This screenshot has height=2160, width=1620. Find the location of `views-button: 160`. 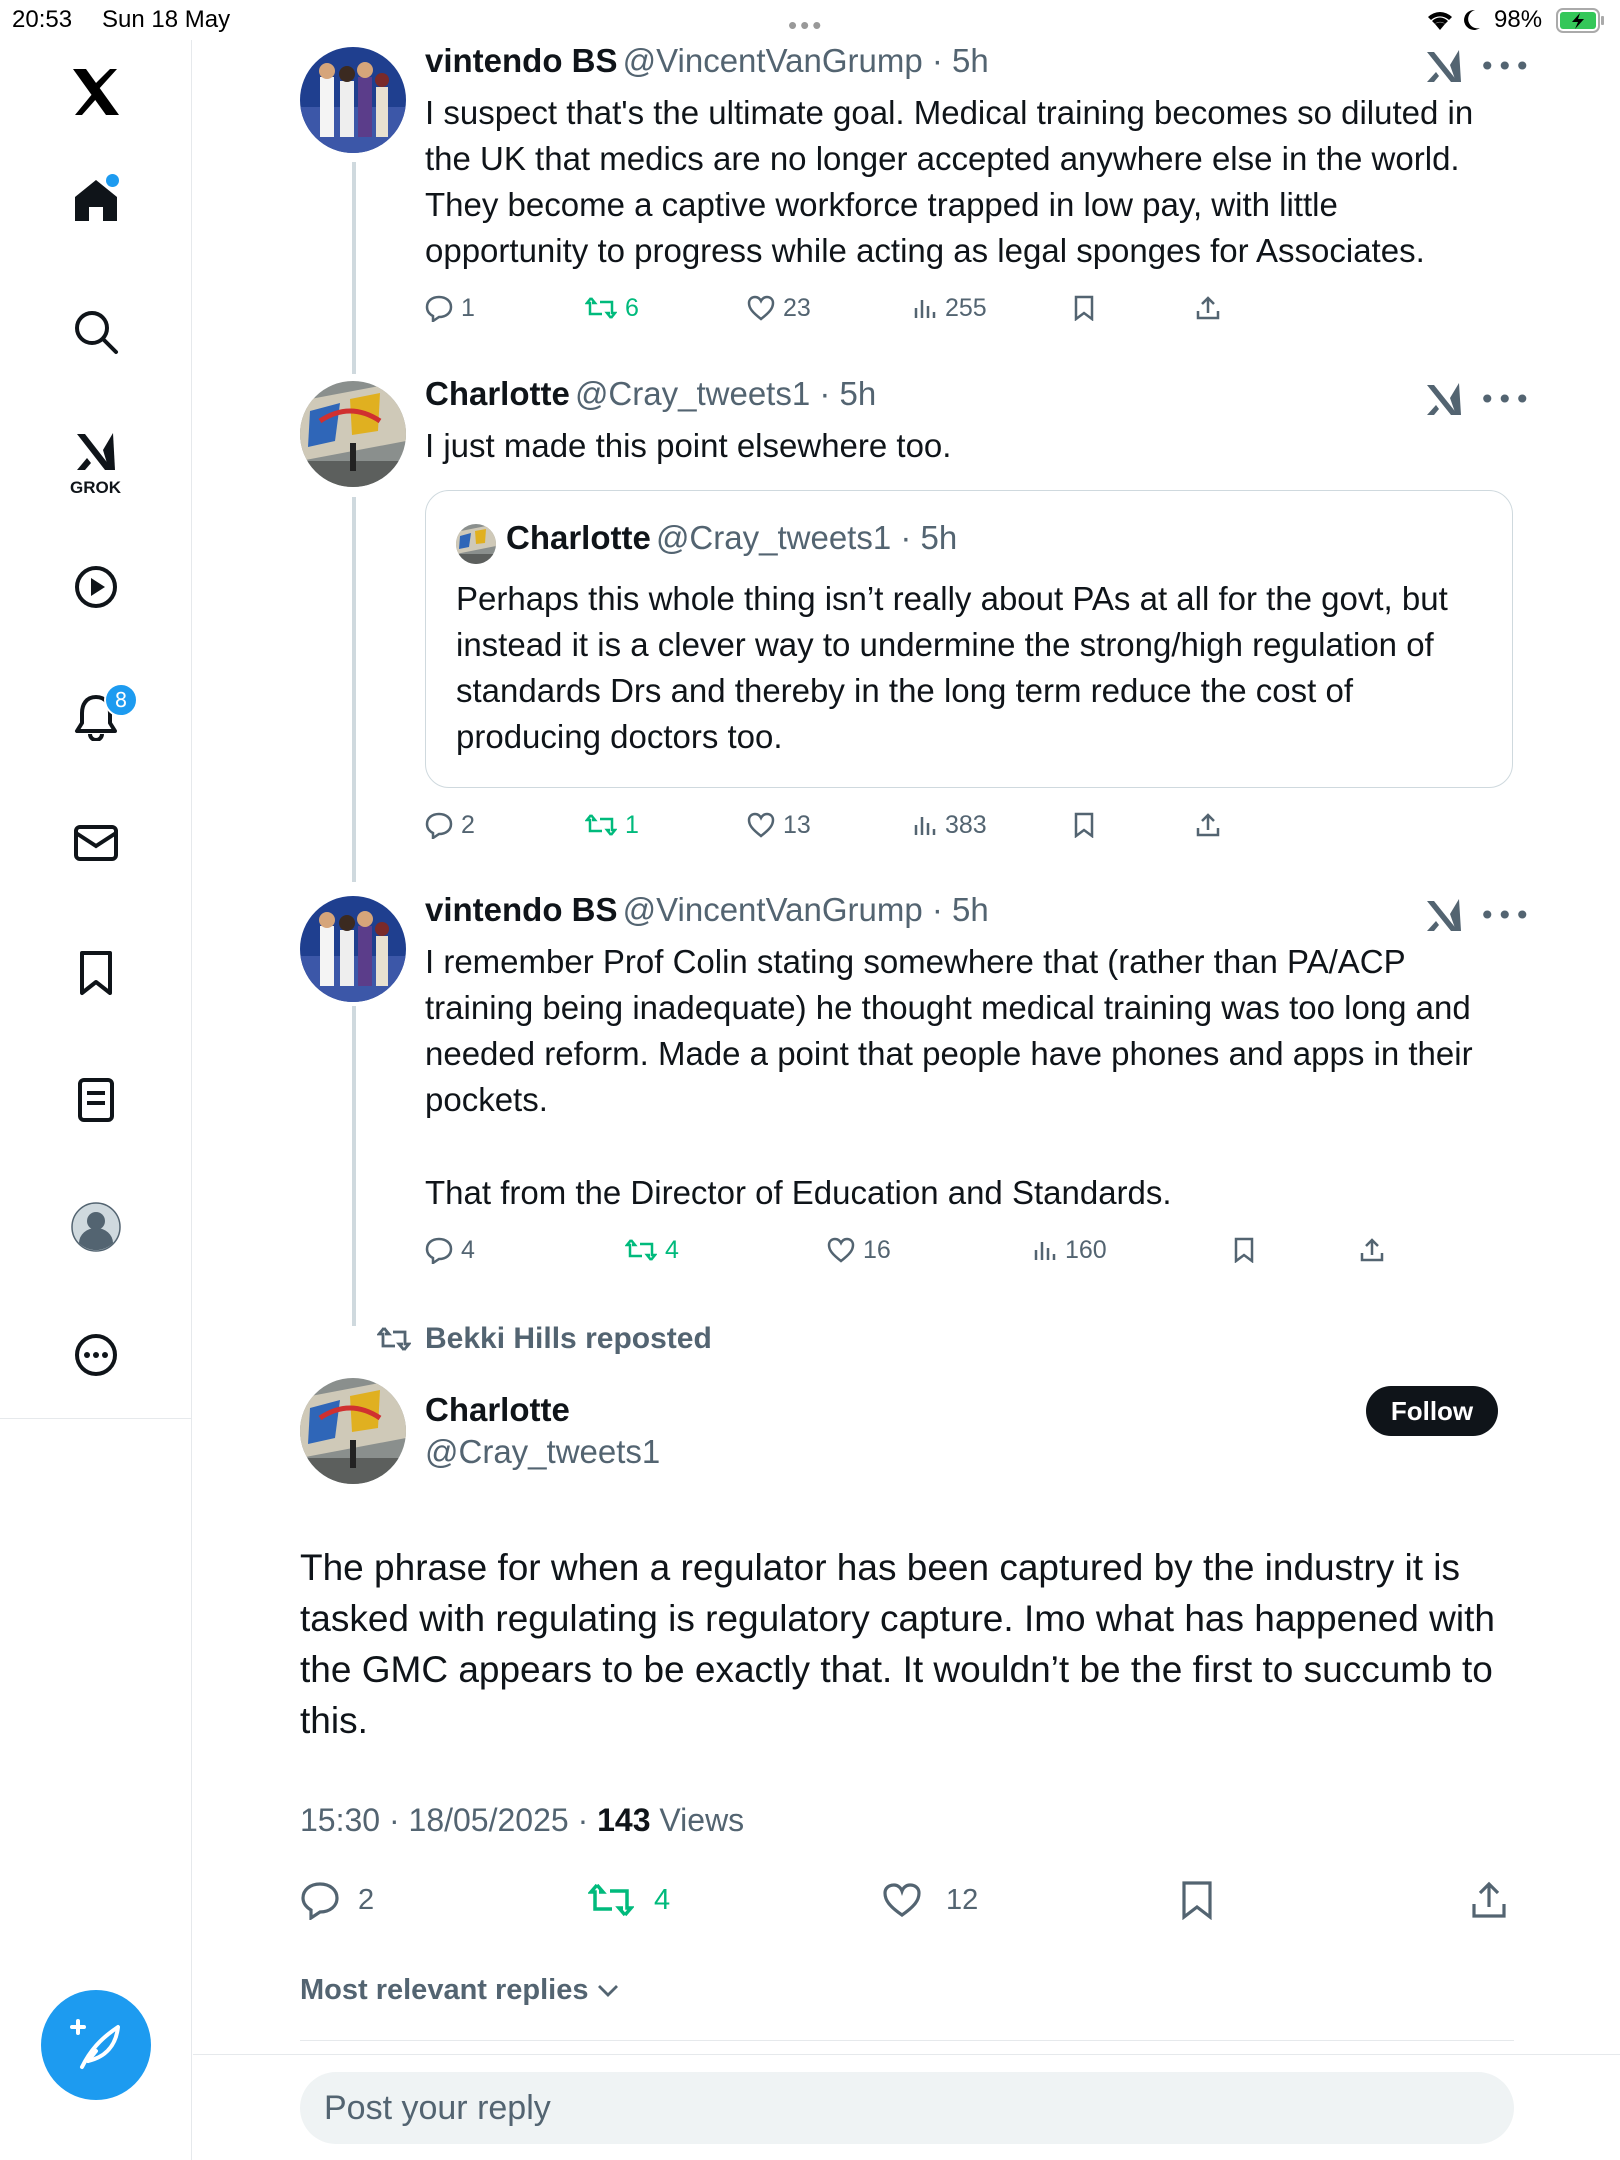

views-button: 160 is located at coordinates (1070, 1250).